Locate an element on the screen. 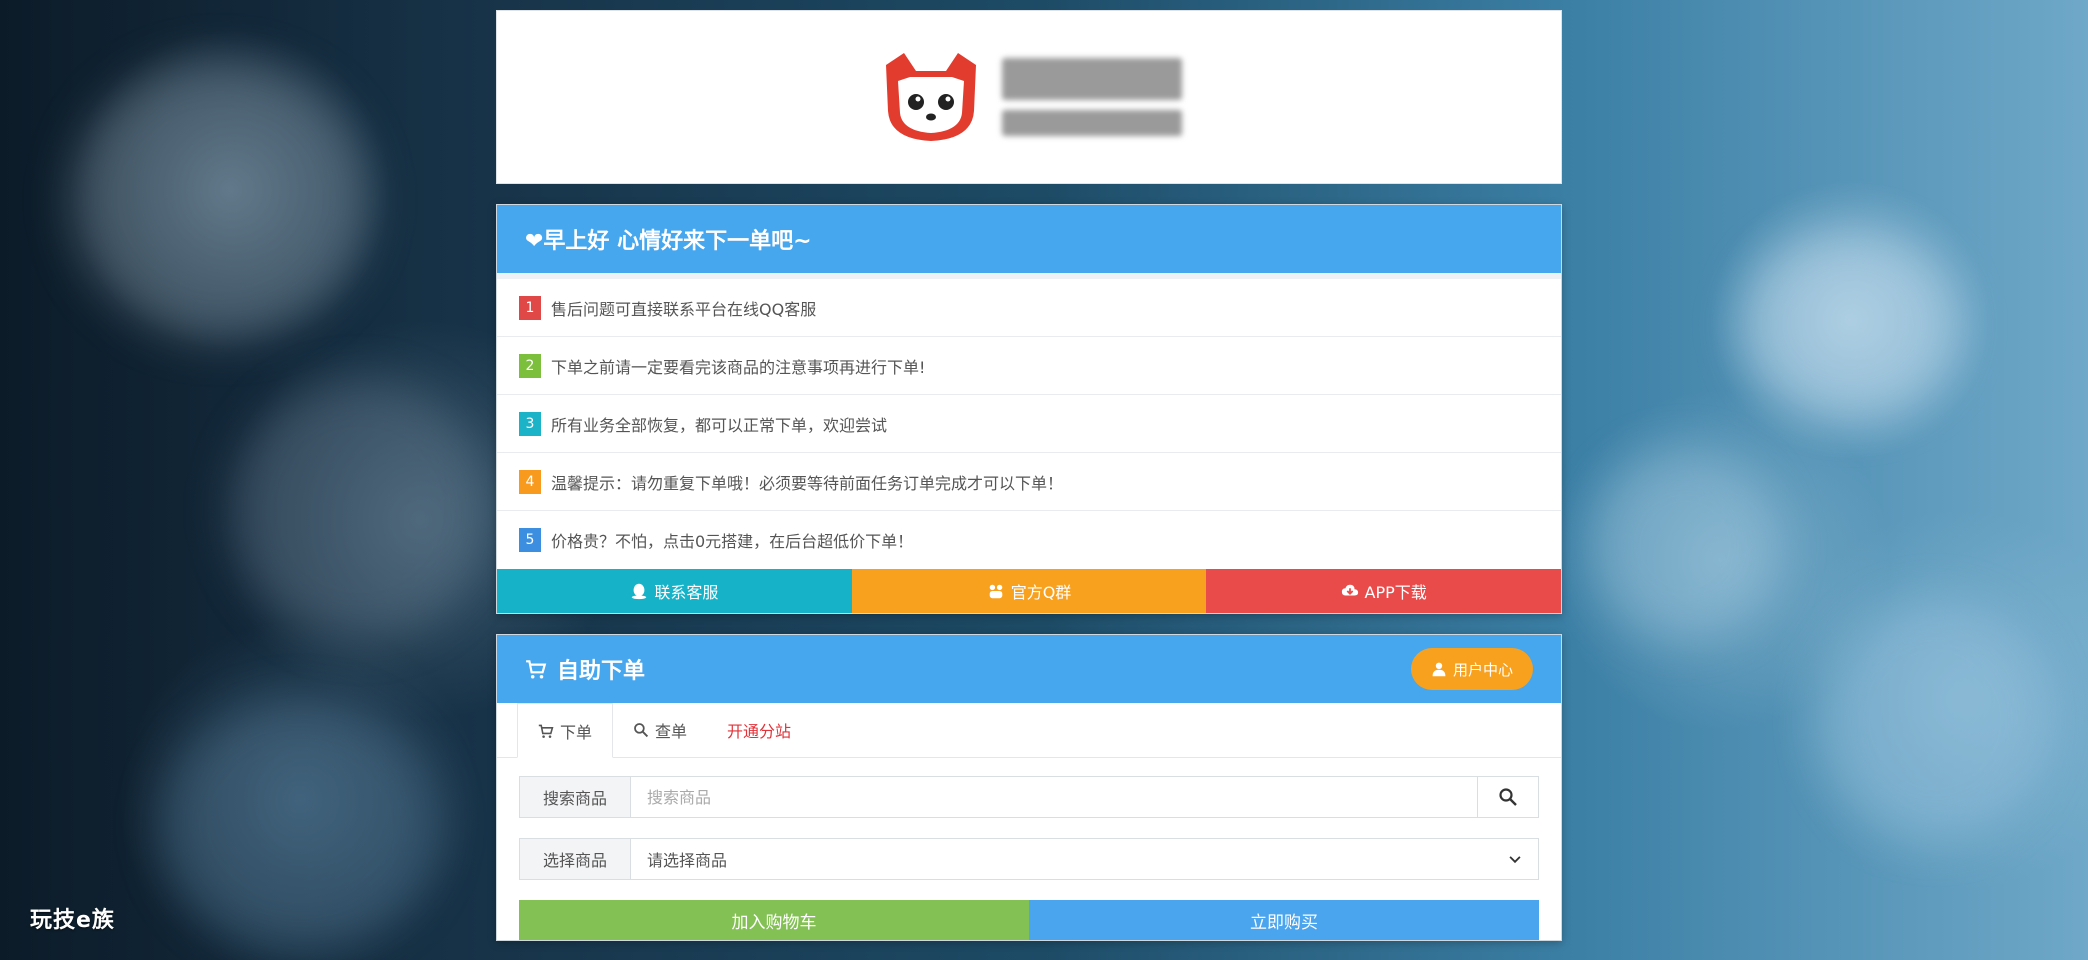 The image size is (2088, 960). group-icon is located at coordinates (996, 591).